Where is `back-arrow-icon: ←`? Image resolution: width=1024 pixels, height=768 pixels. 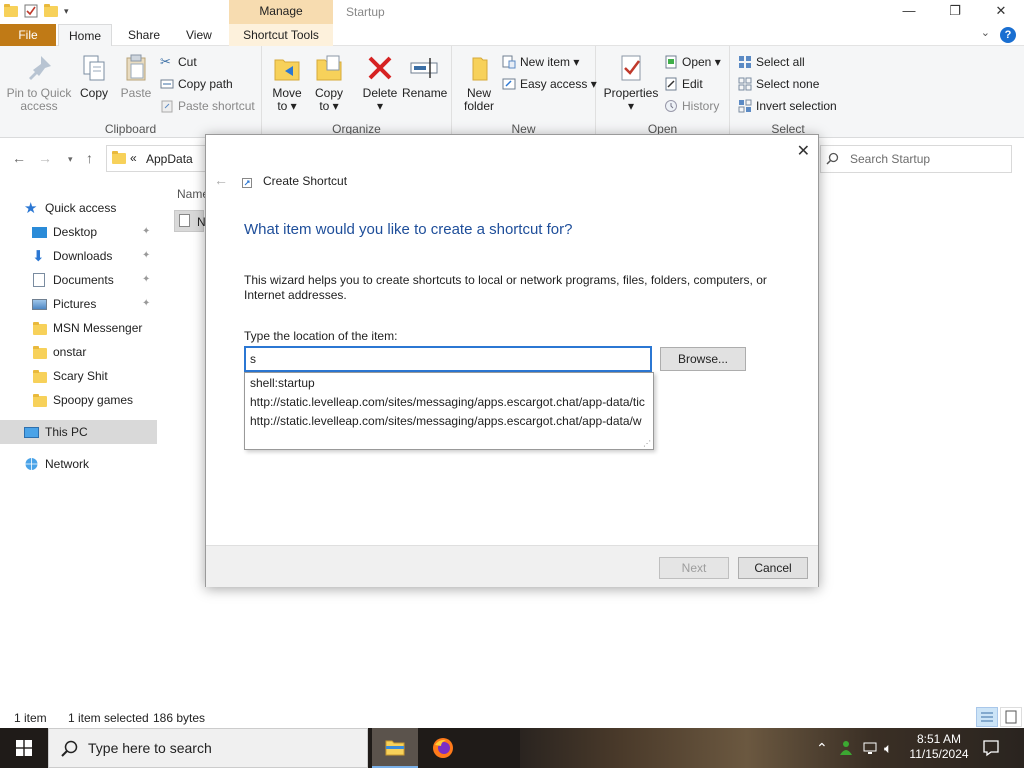 back-arrow-icon: ← is located at coordinates (19, 158).